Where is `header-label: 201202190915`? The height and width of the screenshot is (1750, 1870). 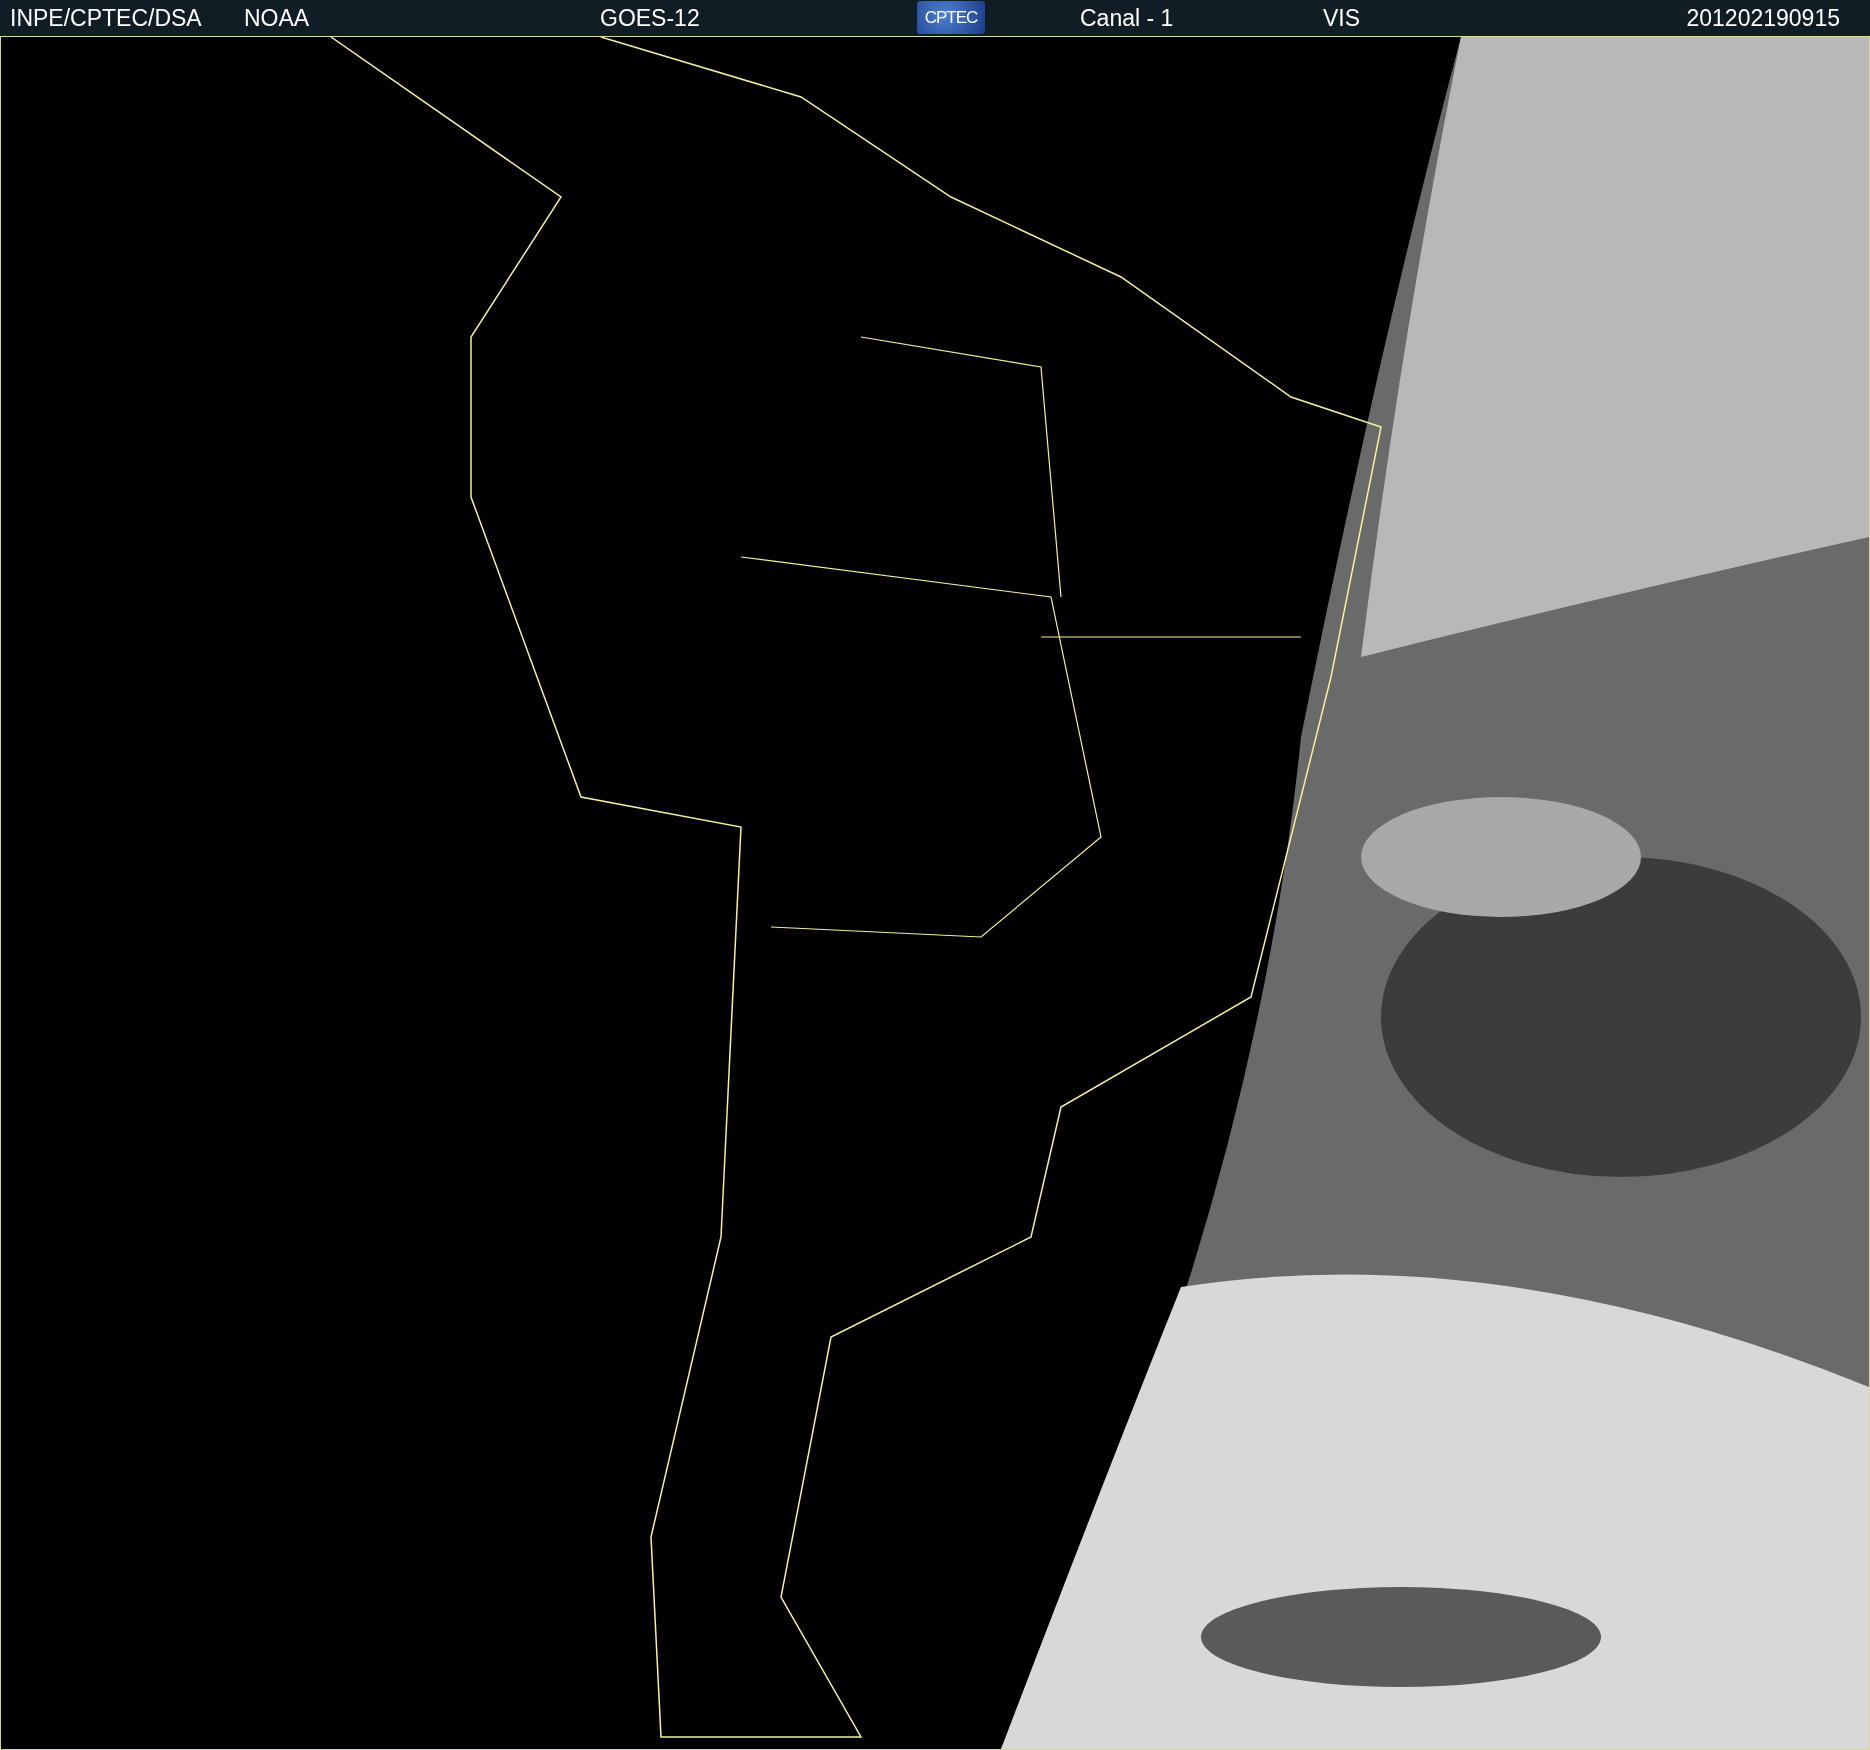
header-label: 201202190915 is located at coordinates (1763, 18).